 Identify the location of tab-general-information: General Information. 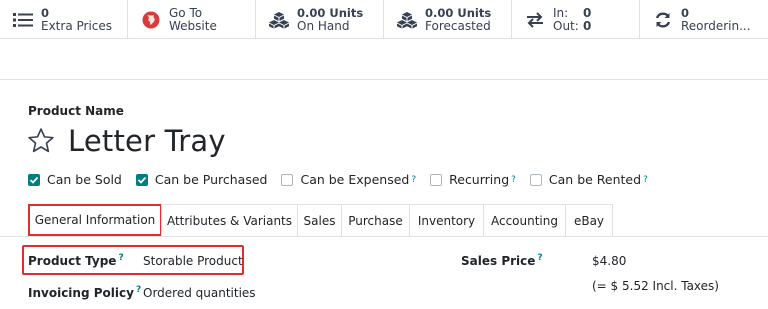
(95, 220).